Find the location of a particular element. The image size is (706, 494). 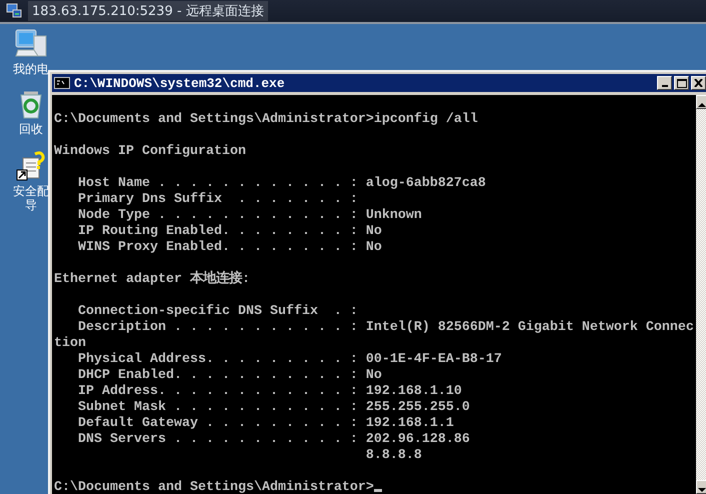

console-icon is located at coordinates (62, 83).